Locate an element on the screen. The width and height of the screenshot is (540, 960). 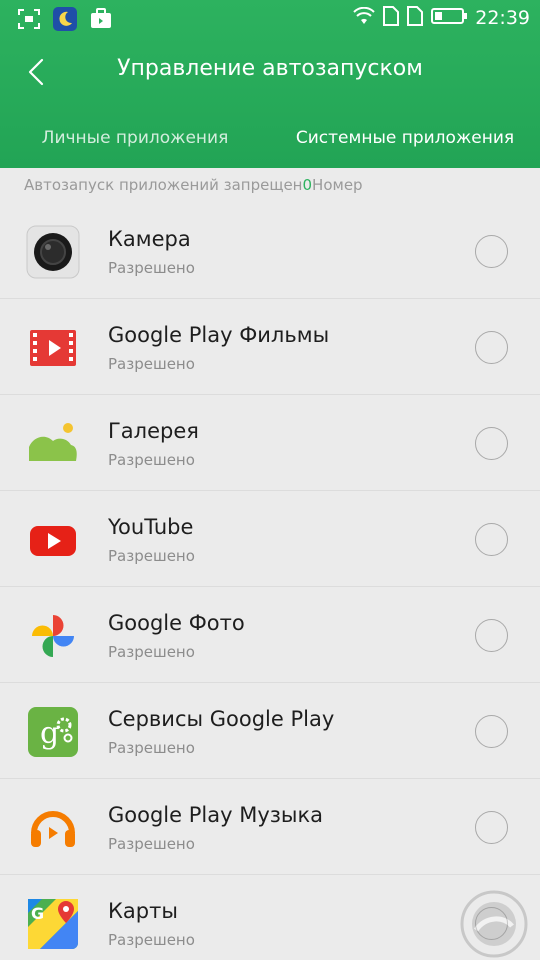
camera-icon is located at coordinates (53, 252).